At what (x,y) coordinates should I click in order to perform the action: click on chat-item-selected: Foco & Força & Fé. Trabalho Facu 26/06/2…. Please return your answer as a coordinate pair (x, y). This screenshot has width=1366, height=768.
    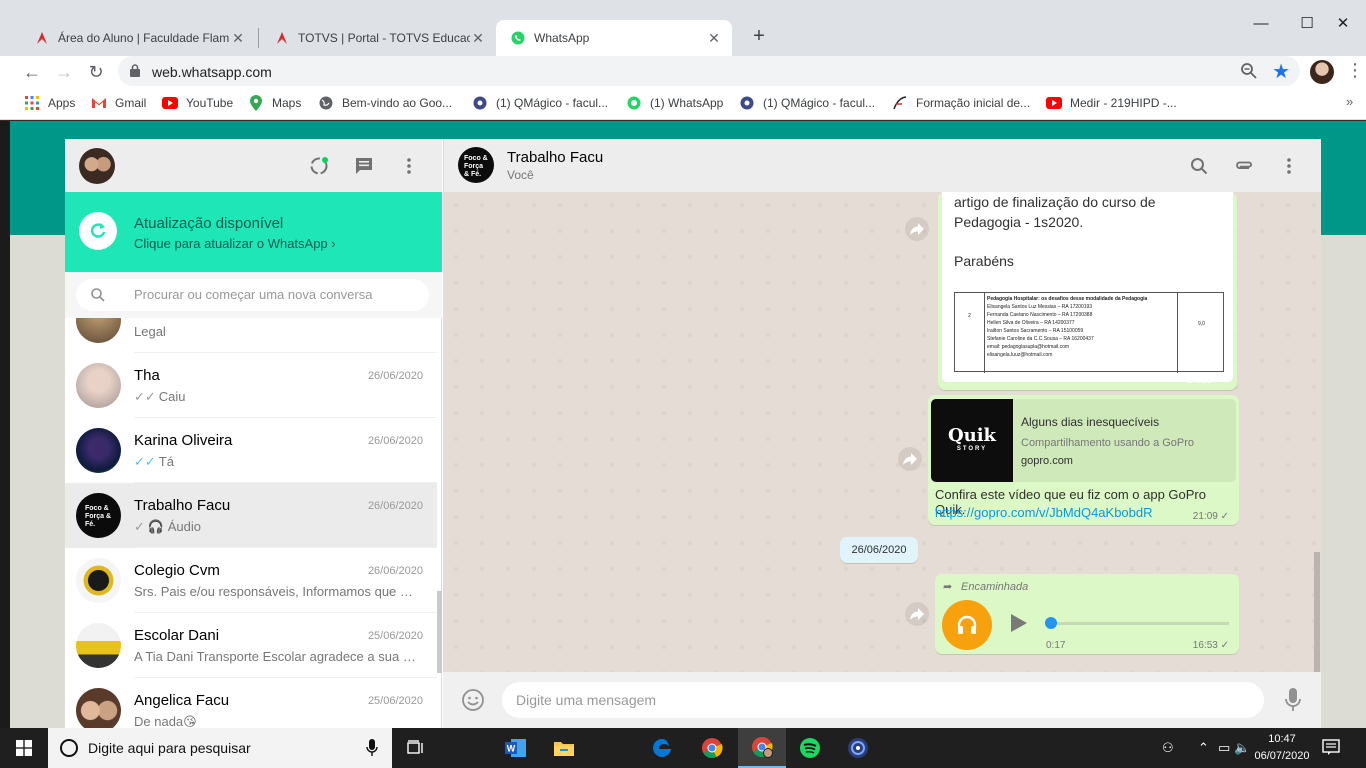
    Looking at the image, I should click on (251, 515).